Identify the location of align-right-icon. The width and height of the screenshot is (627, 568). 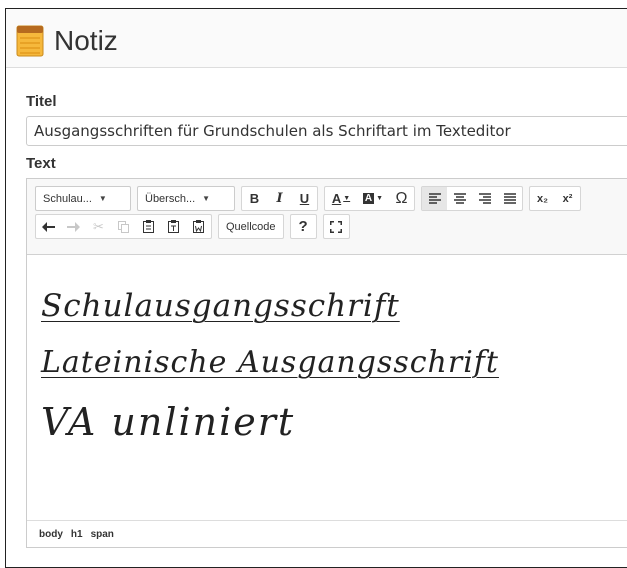
(484, 198).